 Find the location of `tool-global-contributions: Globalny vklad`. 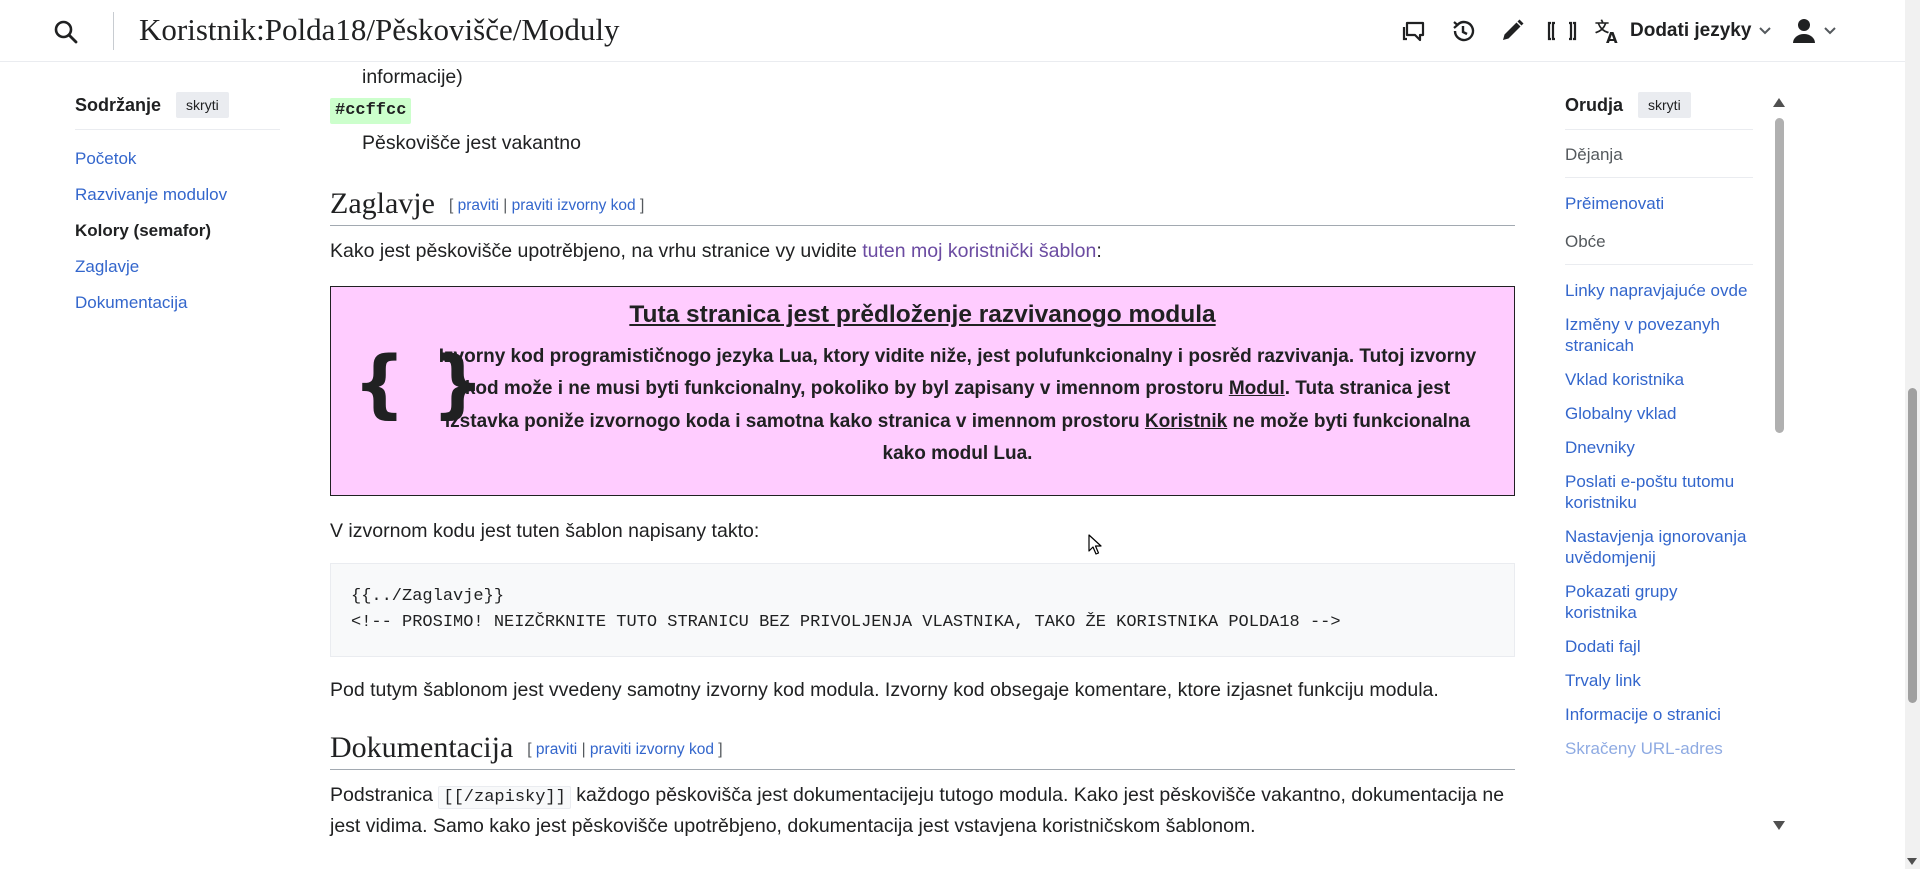

tool-global-contributions: Globalny vklad is located at coordinates (1659, 413).